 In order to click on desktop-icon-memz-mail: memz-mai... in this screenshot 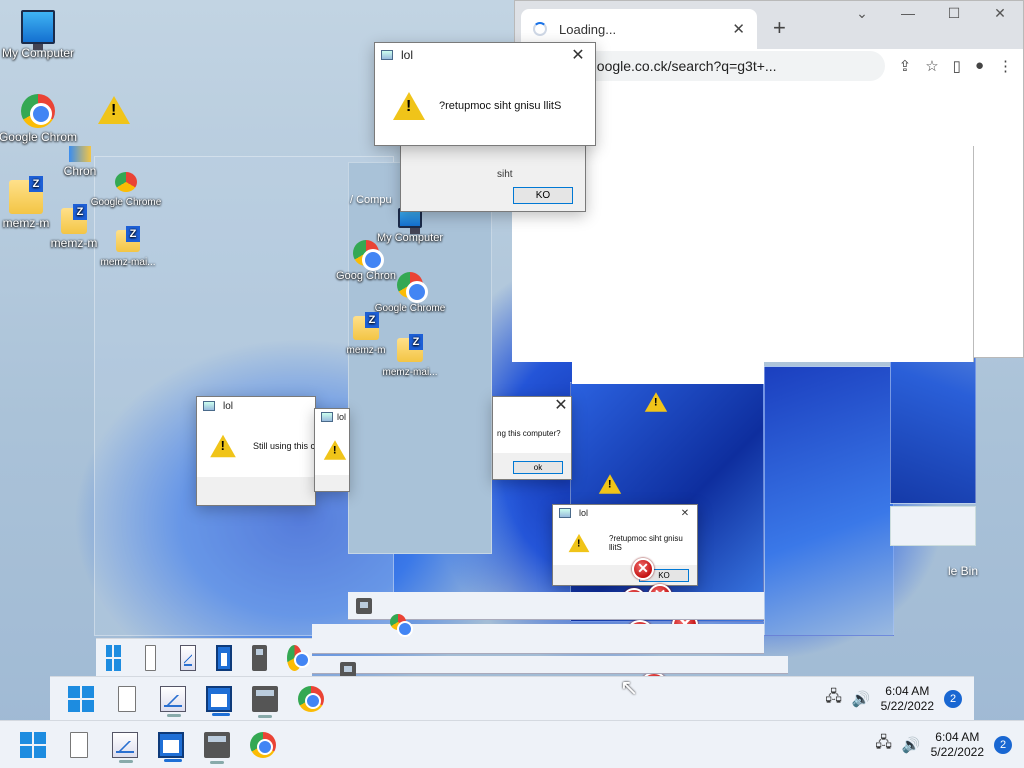, I will do `click(128, 248)`.